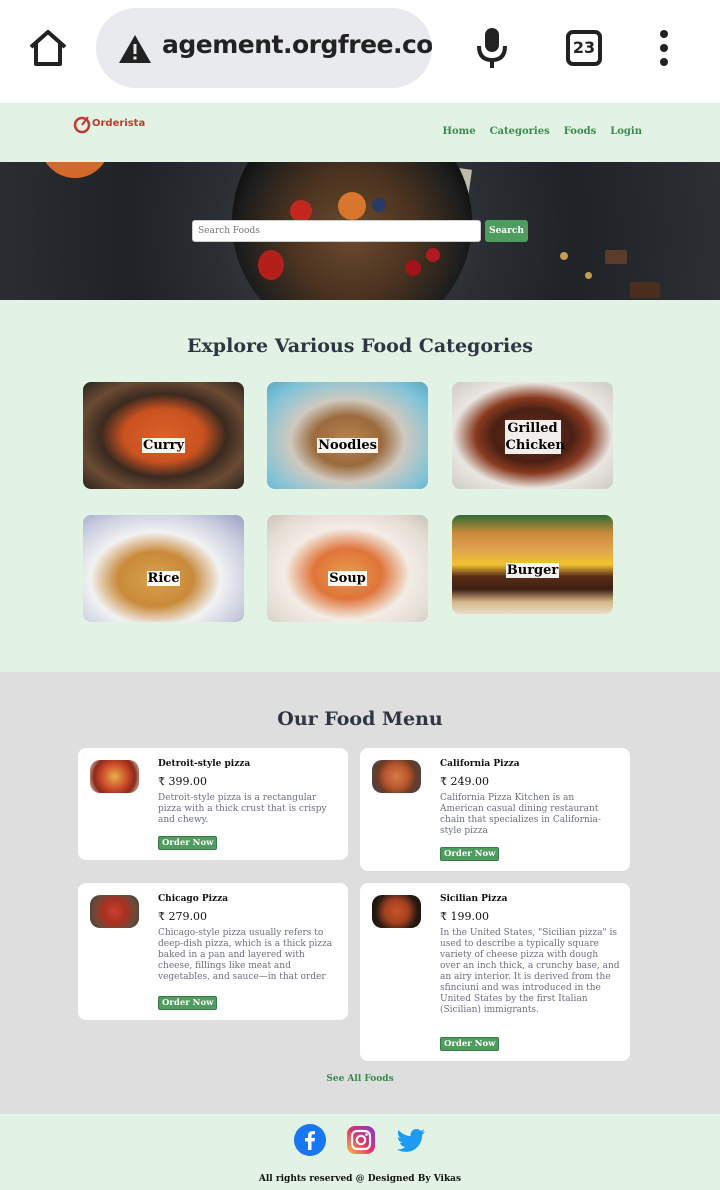 The height and width of the screenshot is (1190, 720). Describe the element at coordinates (82, 125) in the screenshot. I see `logo-mark-icon` at that location.